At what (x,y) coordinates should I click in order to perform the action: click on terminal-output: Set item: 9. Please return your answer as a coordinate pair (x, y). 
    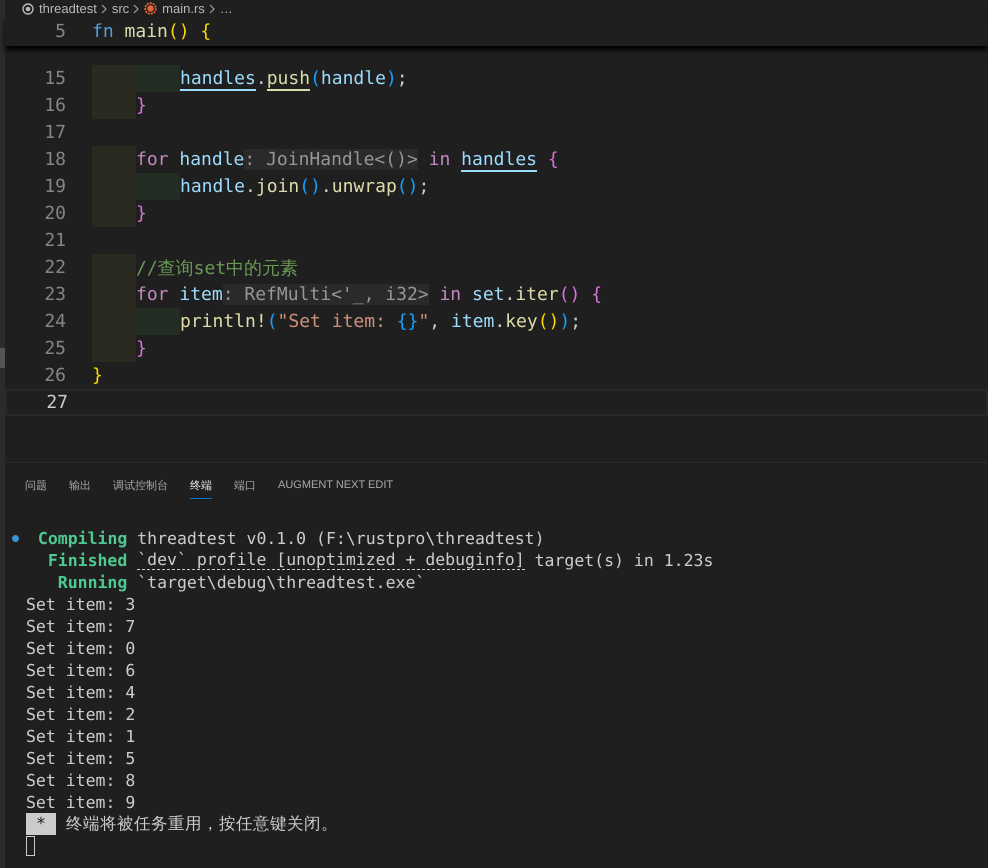
    Looking at the image, I should click on (81, 802).